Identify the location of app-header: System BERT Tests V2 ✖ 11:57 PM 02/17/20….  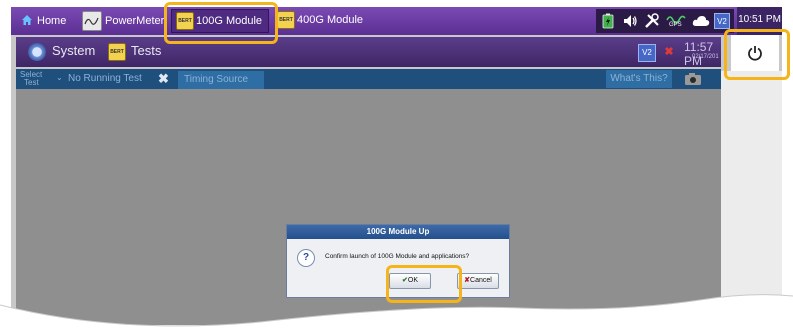
(368, 52).